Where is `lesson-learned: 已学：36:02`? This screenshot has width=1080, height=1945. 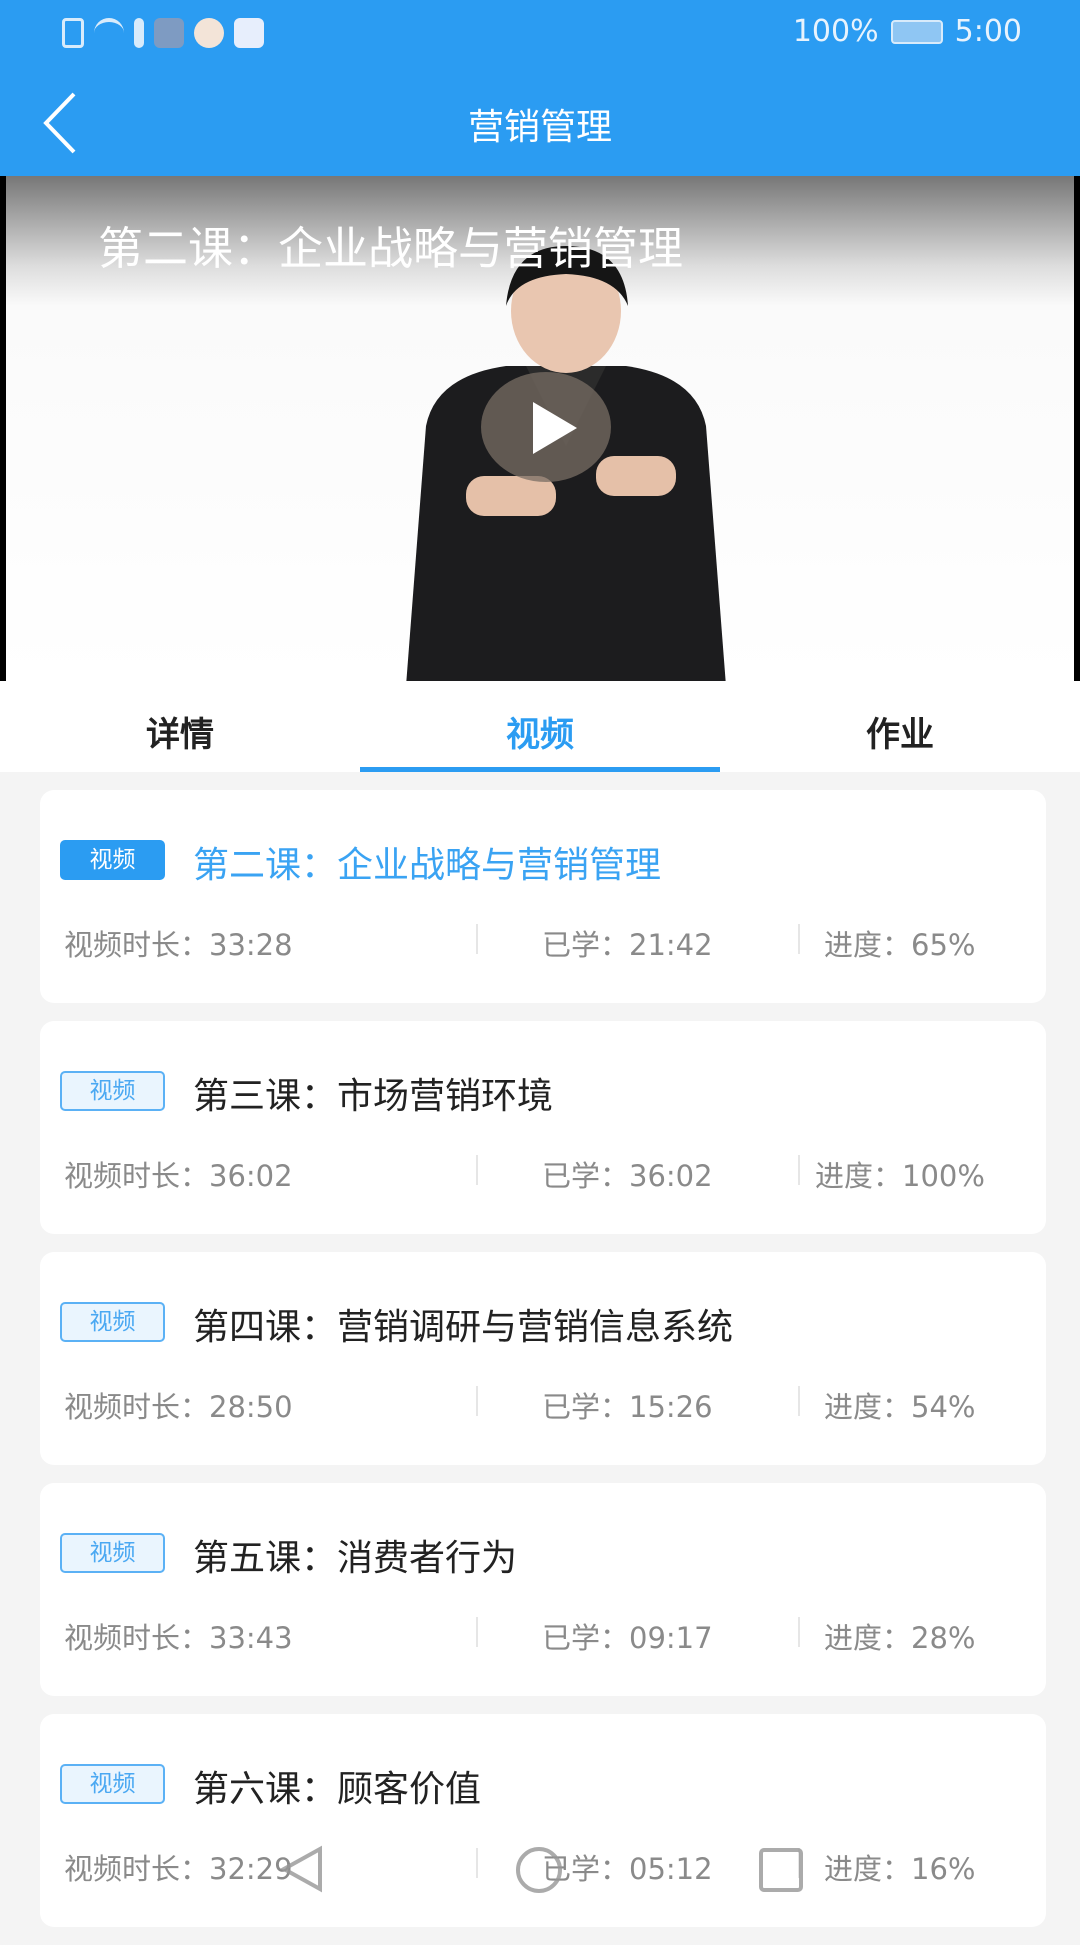
lesson-learned: 已学：36:02 is located at coordinates (627, 1176).